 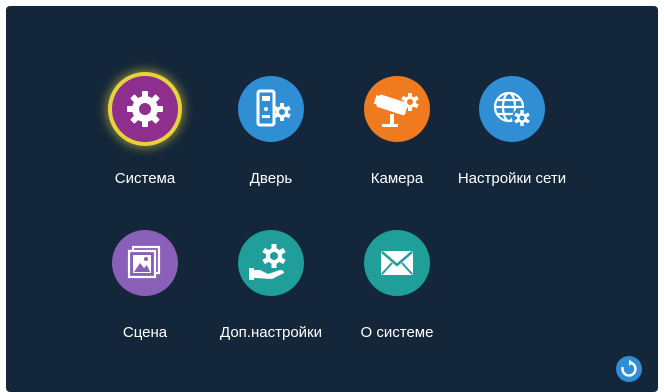 I want to click on menu-item-system: Система, so click(x=145, y=131).